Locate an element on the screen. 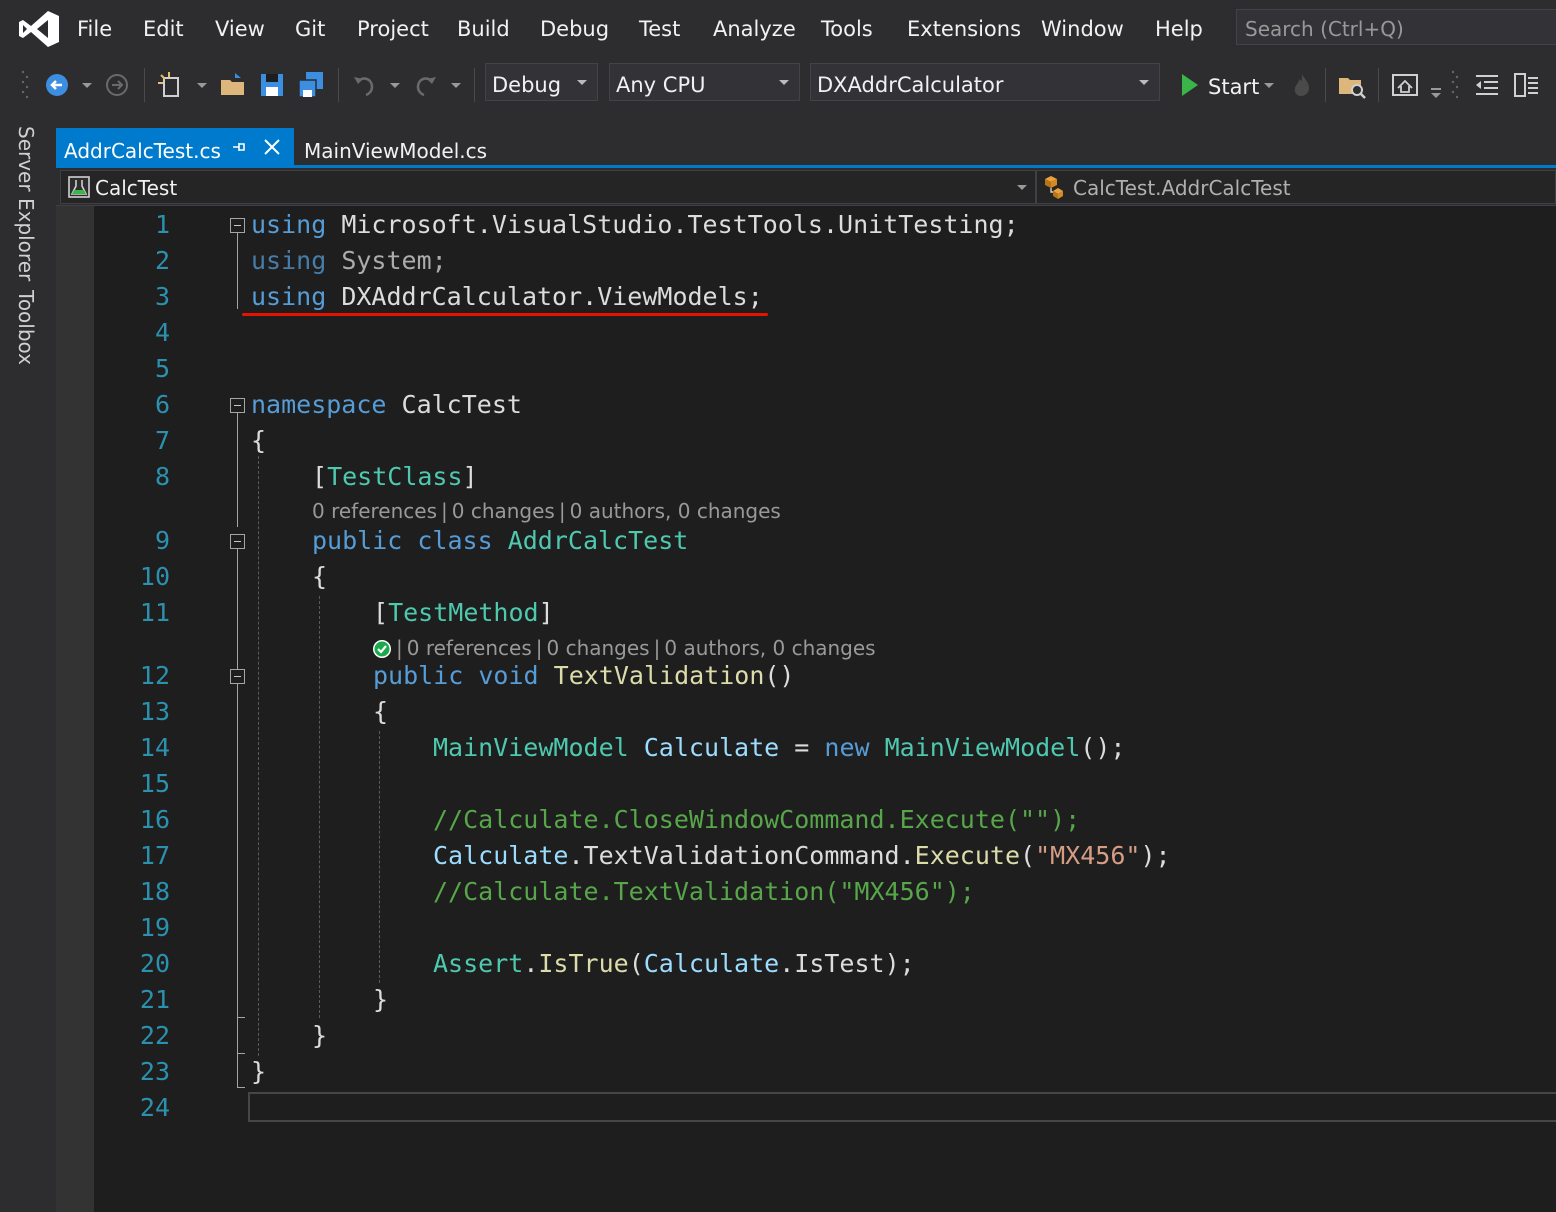  collapse-usings-toggle is located at coordinates (237, 225).